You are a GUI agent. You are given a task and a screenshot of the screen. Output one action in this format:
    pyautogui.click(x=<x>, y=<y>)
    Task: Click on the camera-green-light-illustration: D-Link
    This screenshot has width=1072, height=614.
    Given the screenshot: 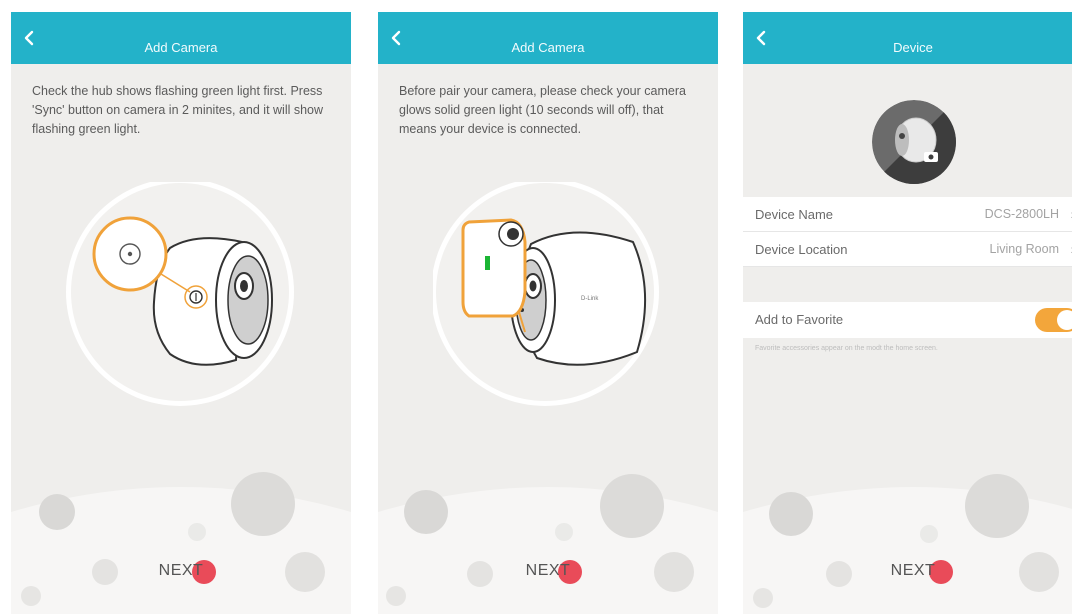 What is the action you would take?
    pyautogui.click(x=546, y=294)
    